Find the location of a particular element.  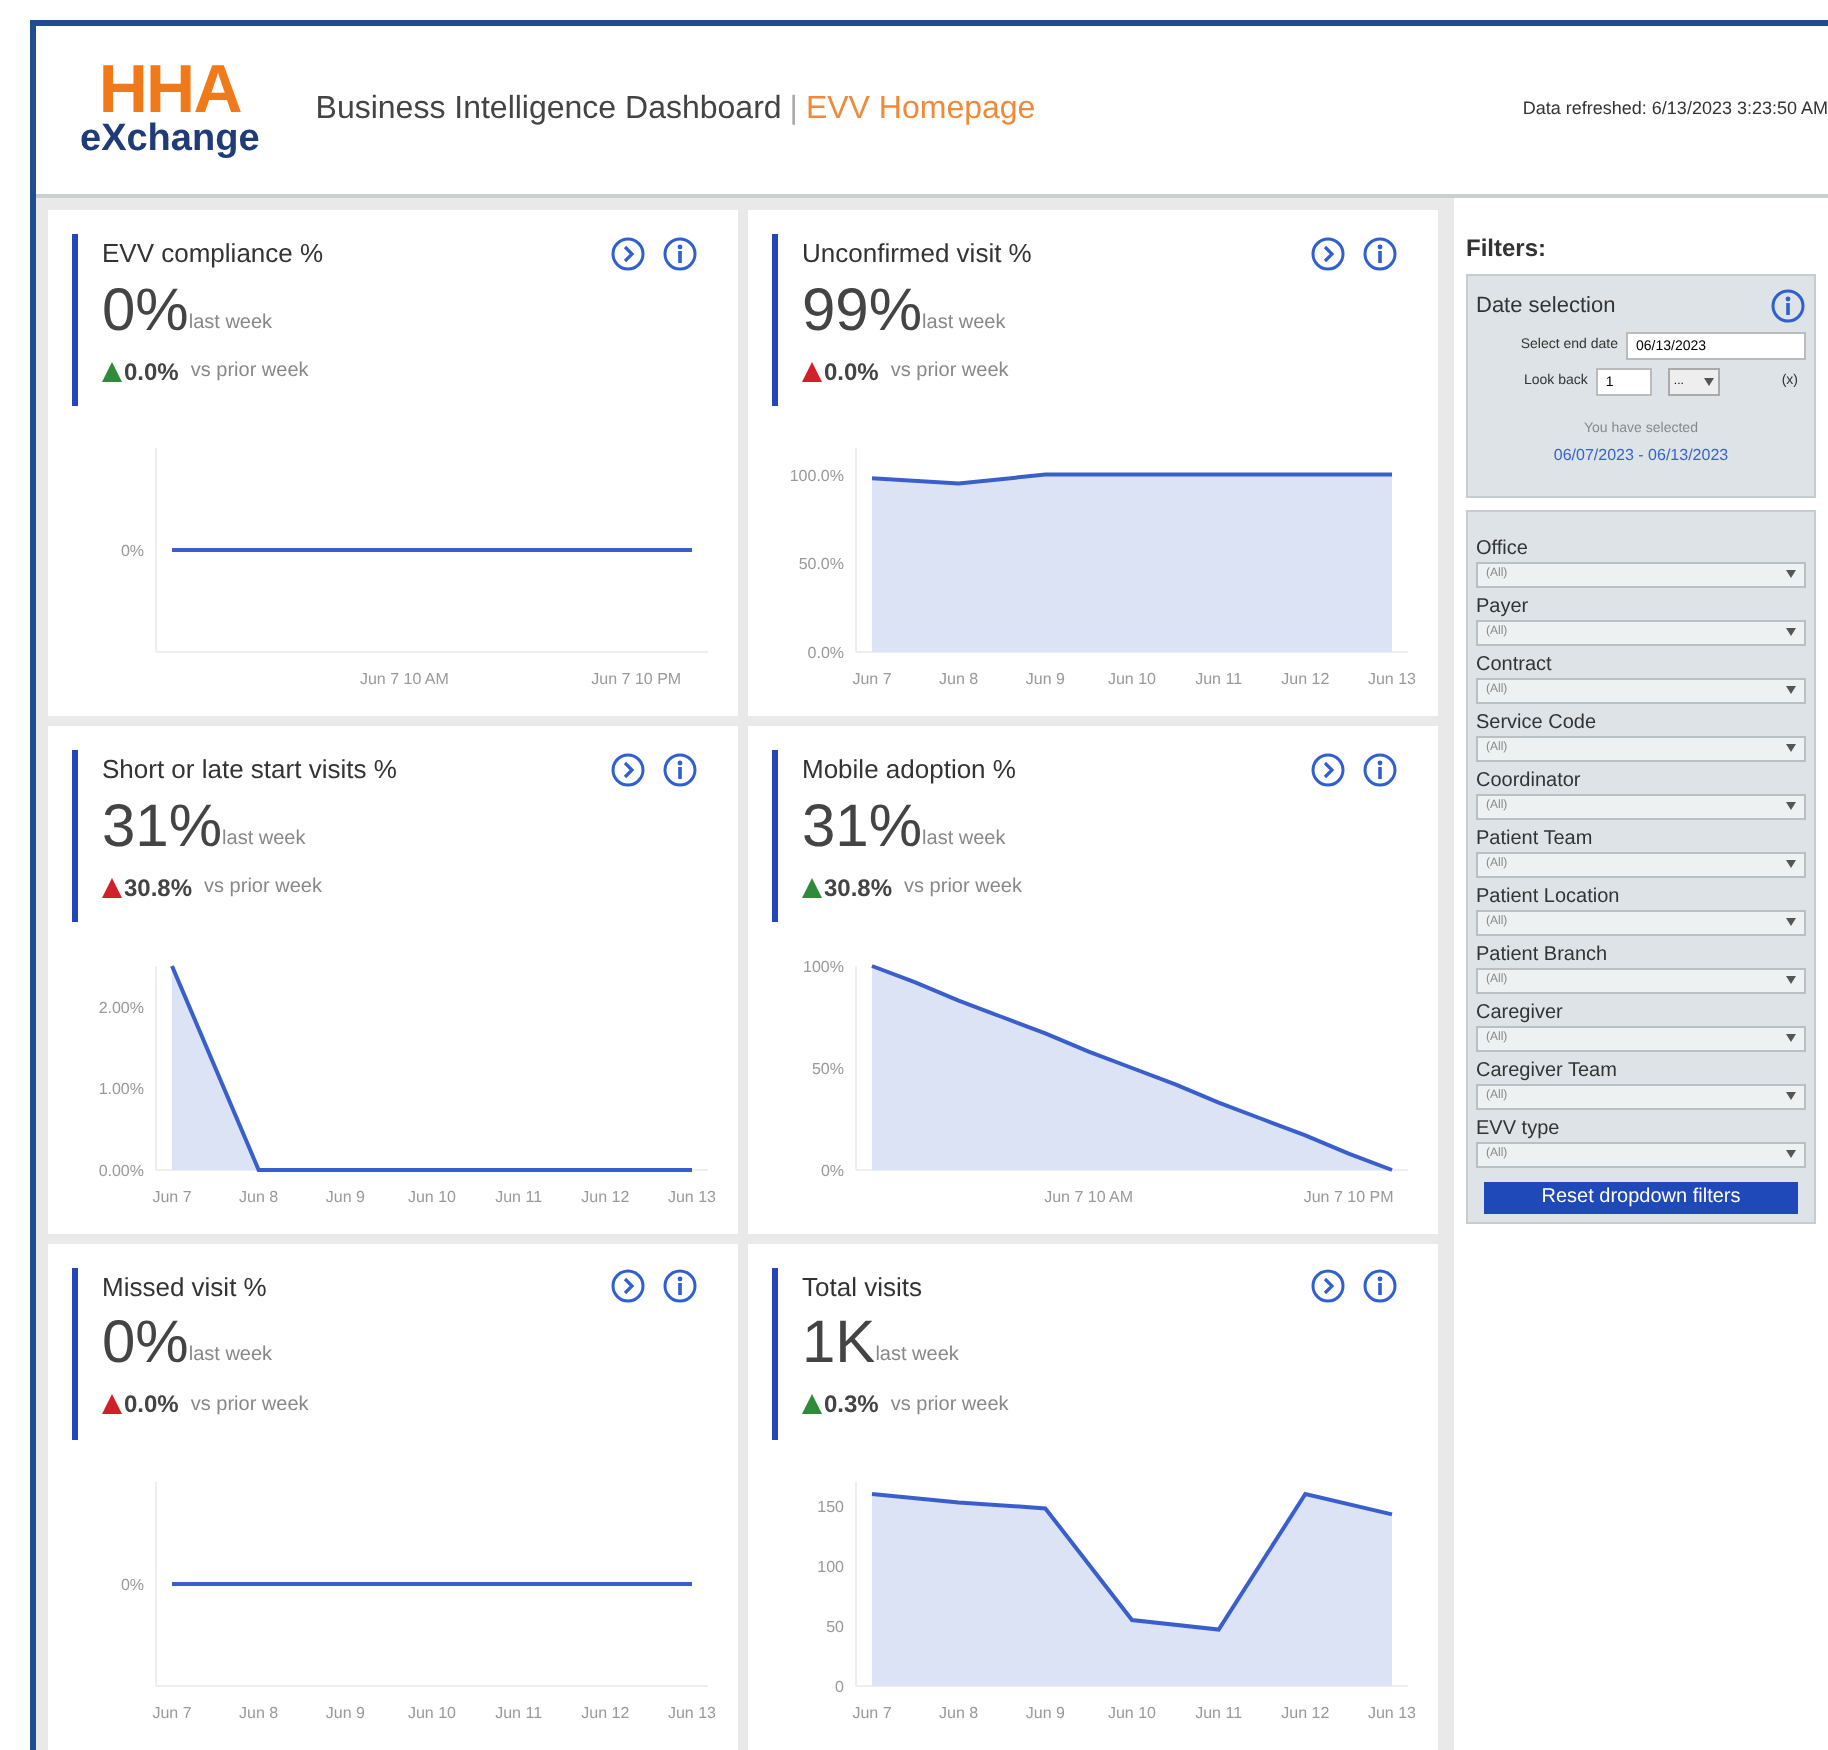

axis-label: 50.0% is located at coordinates (821, 564).